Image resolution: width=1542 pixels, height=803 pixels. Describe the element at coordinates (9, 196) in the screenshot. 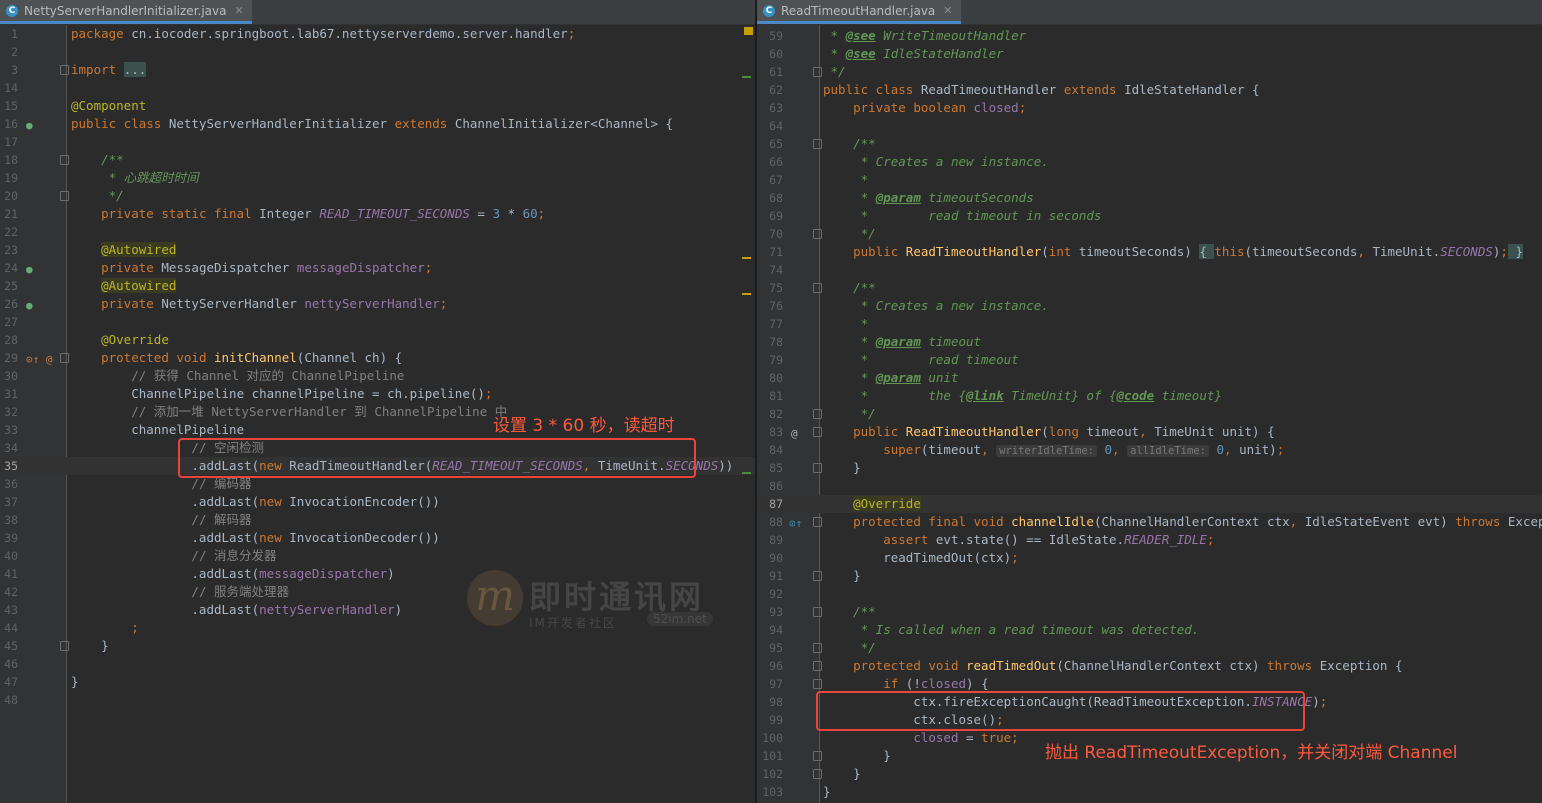

I see `line-number: 20` at that location.